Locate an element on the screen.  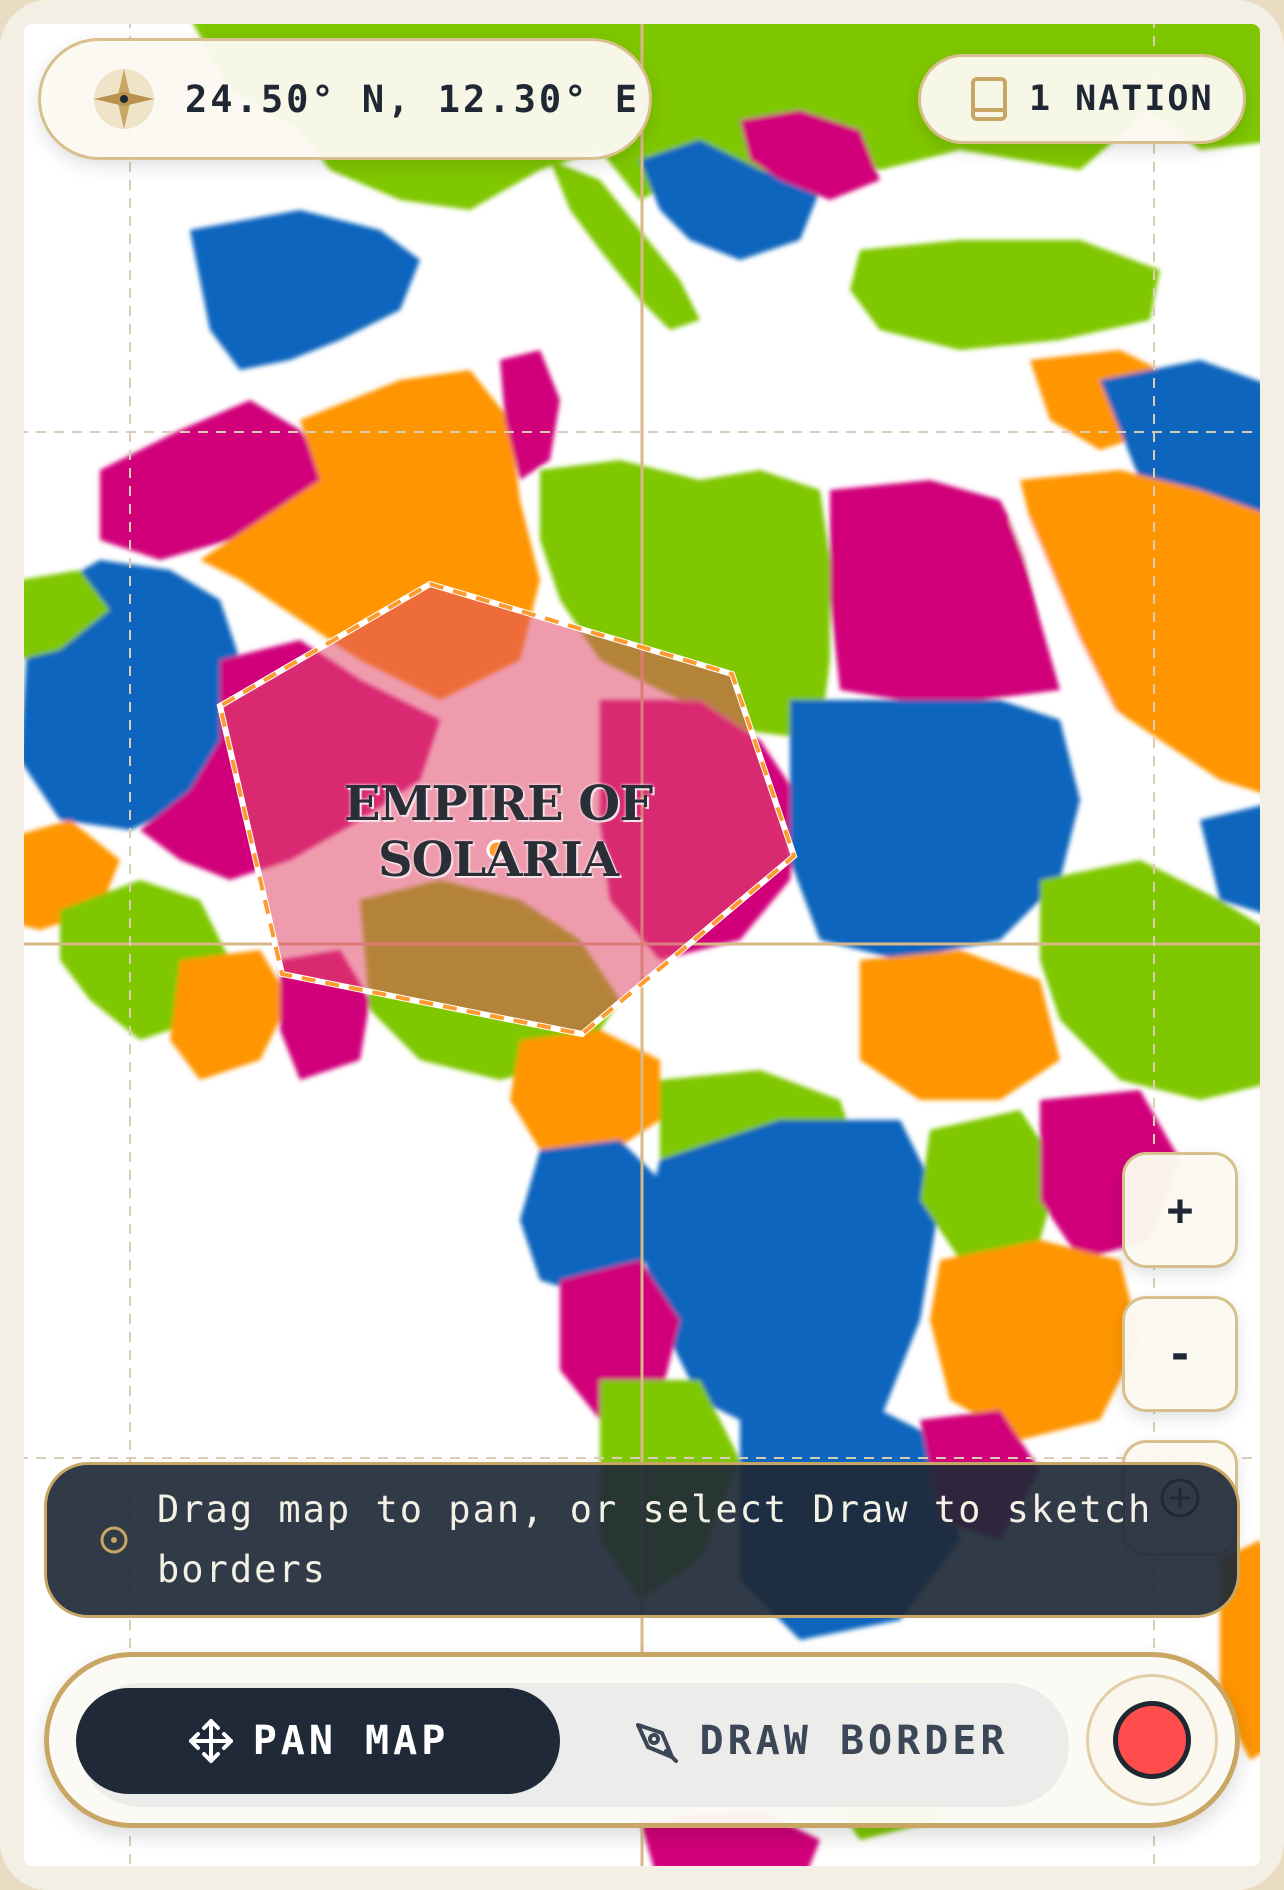
nation-count-text: 1 NATION is located at coordinates (1121, 99).